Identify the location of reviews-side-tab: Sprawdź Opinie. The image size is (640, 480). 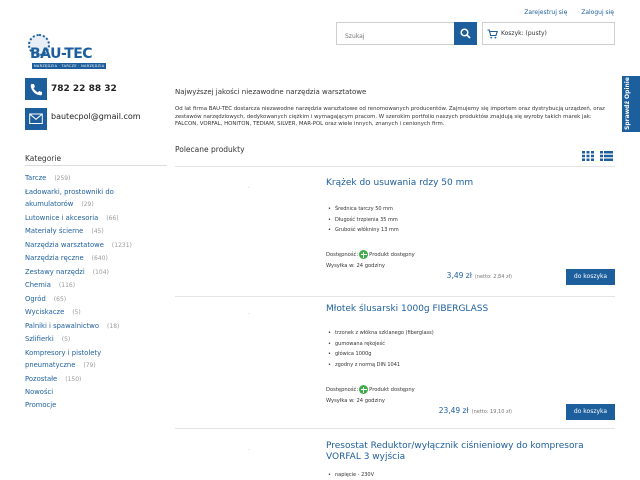
(631, 104).